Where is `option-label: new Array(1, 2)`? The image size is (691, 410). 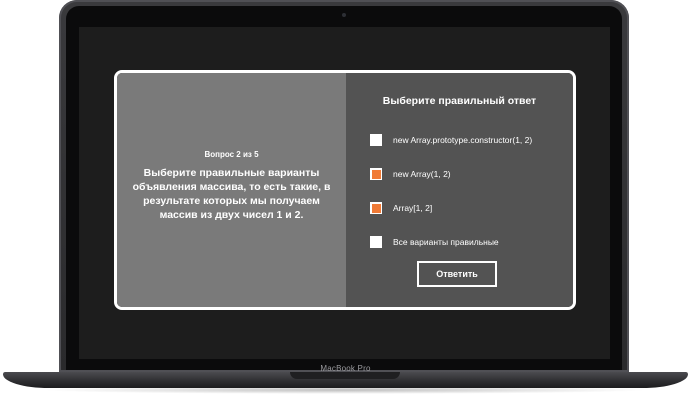
option-label: new Array(1, 2) is located at coordinates (422, 174).